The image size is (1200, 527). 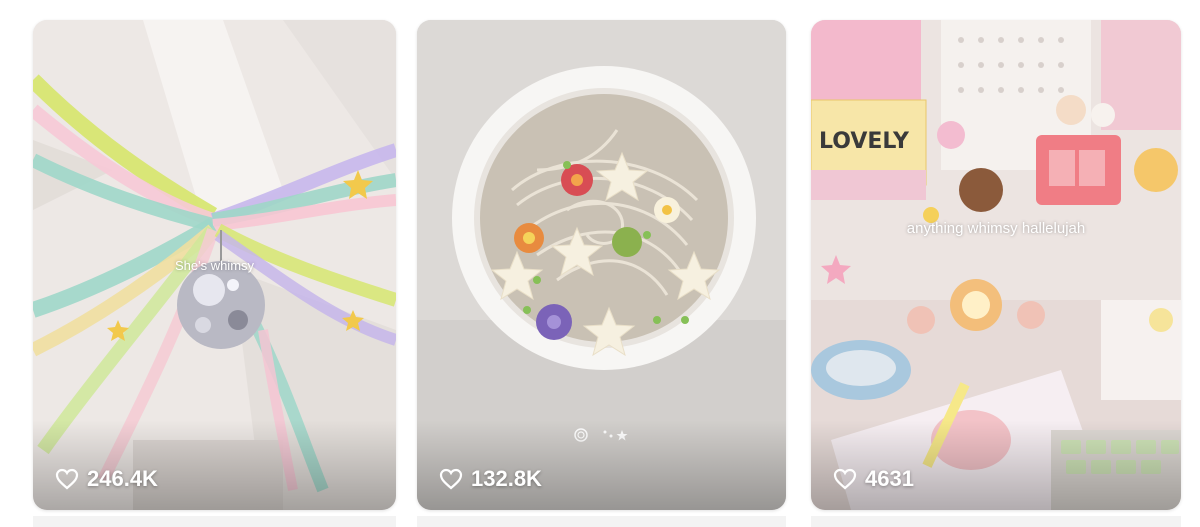 What do you see at coordinates (996, 228) in the screenshot?
I see `video-caption-3: anything whimsy hallelujah` at bounding box center [996, 228].